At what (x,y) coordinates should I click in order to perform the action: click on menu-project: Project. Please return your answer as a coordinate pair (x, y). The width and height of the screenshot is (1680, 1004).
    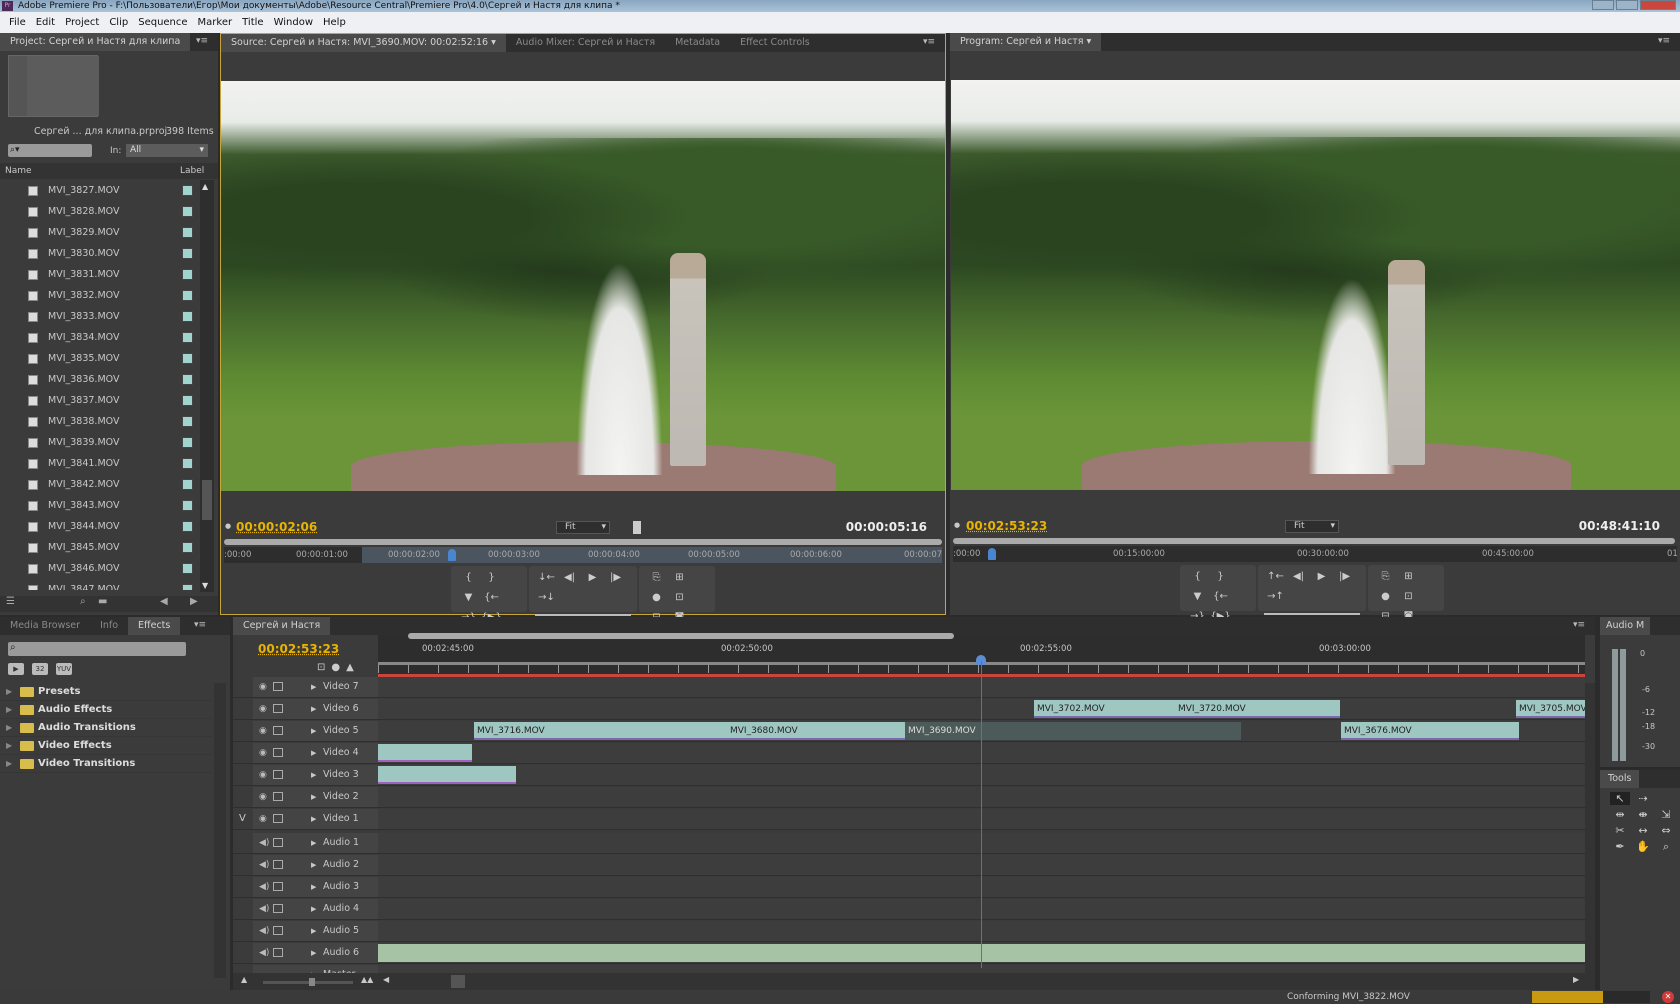
    Looking at the image, I should click on (82, 22).